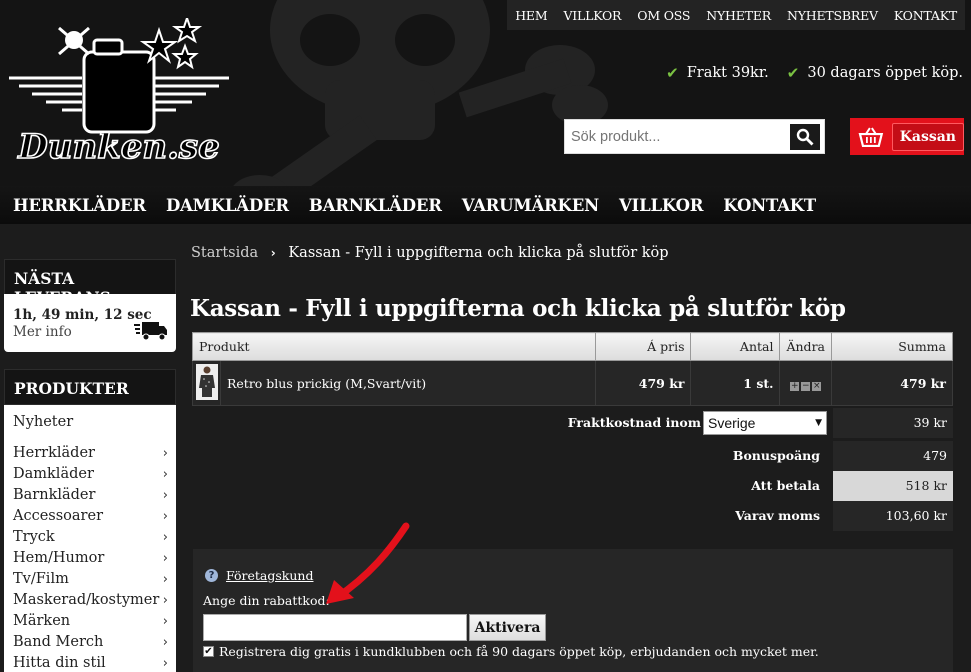 This screenshot has width=971, height=672. Describe the element at coordinates (769, 205) in the screenshot. I see `main-nav-kontakt: KONTAKT` at that location.